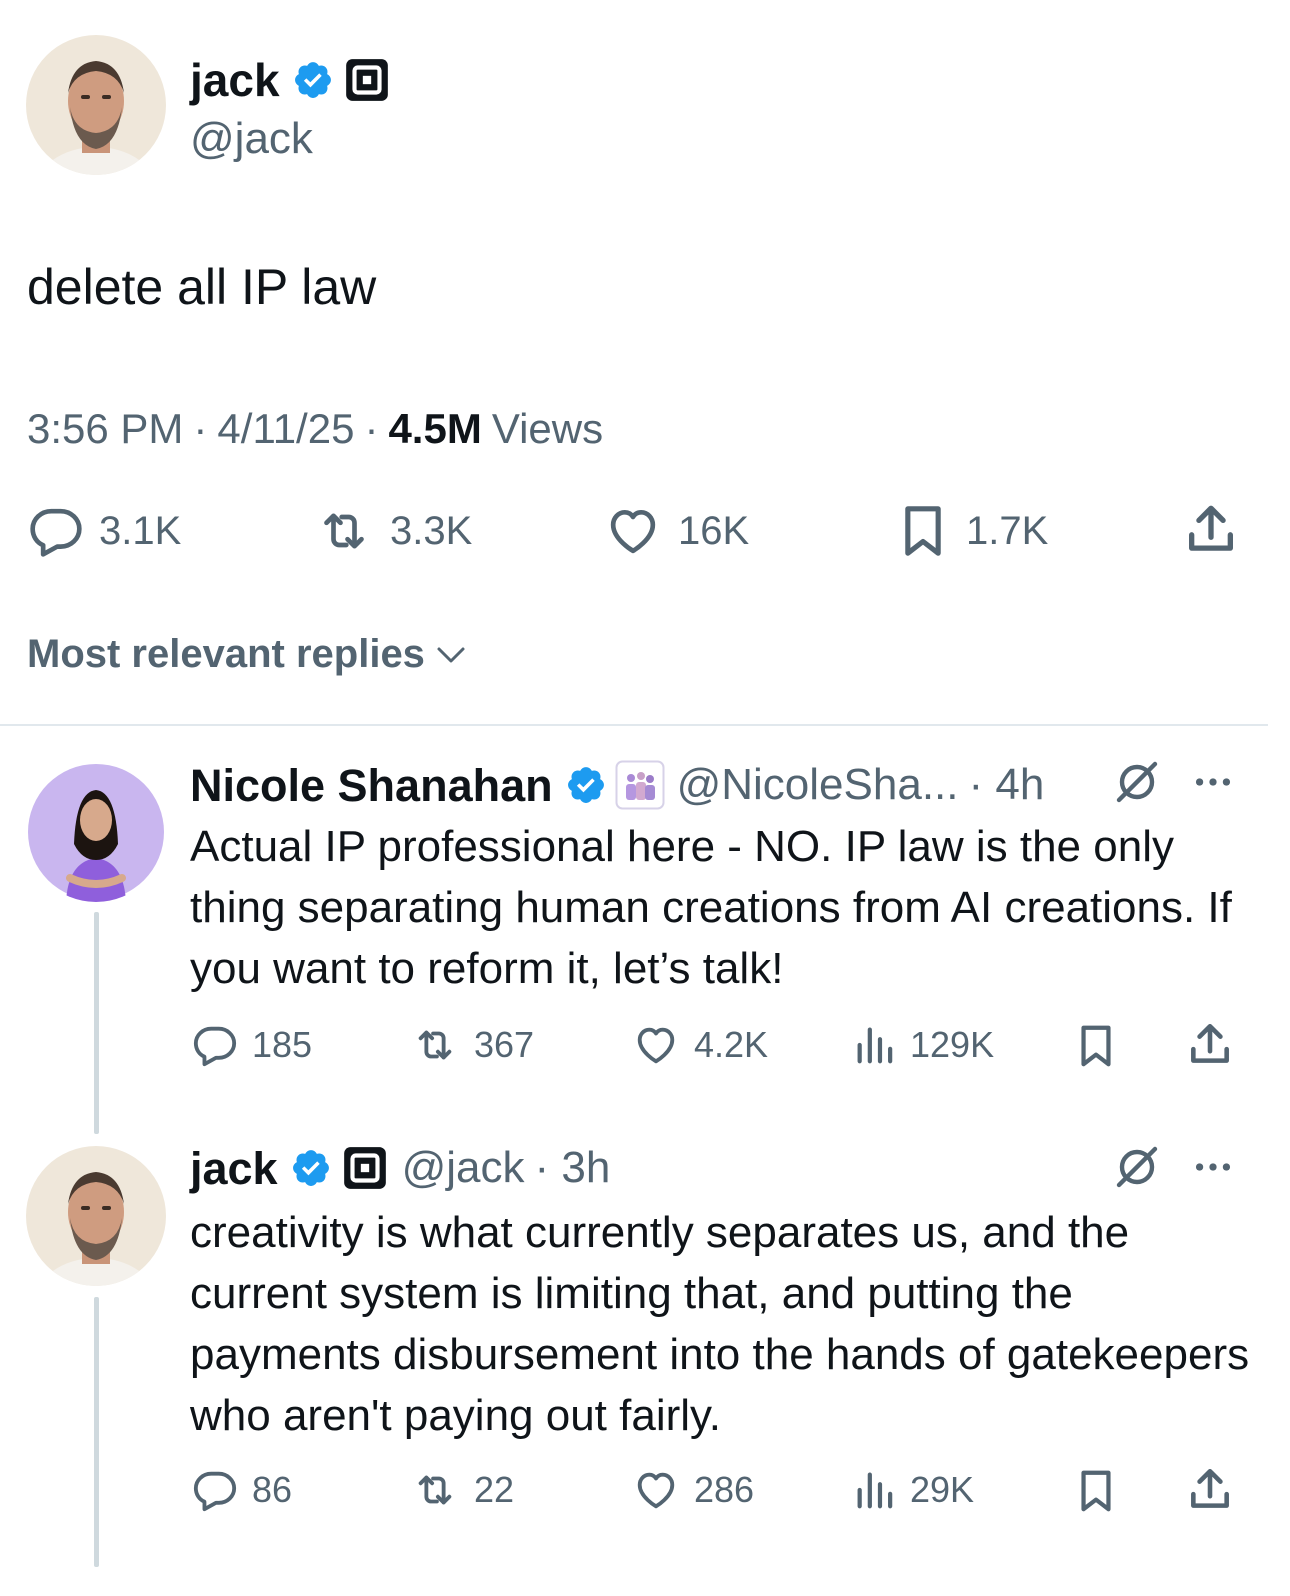 The width and height of the screenshot is (1290, 1596). Describe the element at coordinates (634, 725) in the screenshot. I see `divider` at that location.